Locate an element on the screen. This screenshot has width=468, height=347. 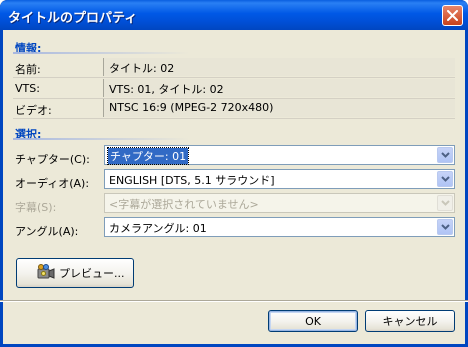
subtitle-select-value: <字幕が選択されていません> is located at coordinates (184, 204).